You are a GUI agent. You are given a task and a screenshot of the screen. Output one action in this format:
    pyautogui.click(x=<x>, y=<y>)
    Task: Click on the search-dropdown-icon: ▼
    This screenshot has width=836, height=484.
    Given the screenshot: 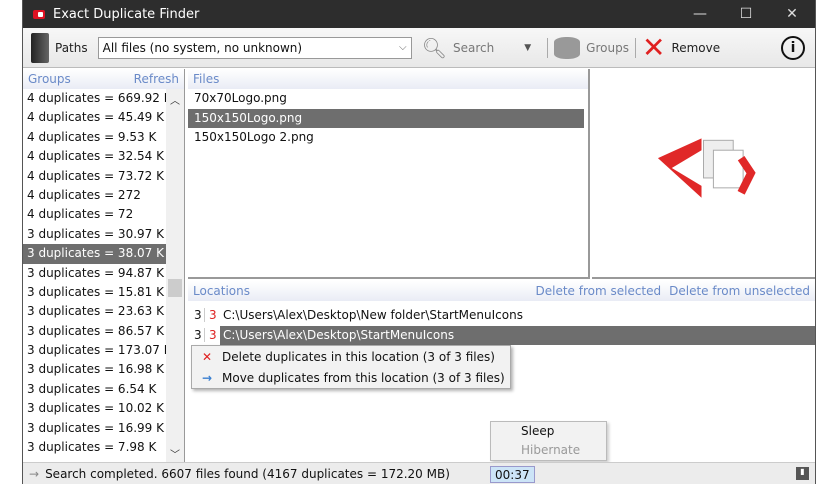 What is the action you would take?
    pyautogui.click(x=527, y=48)
    